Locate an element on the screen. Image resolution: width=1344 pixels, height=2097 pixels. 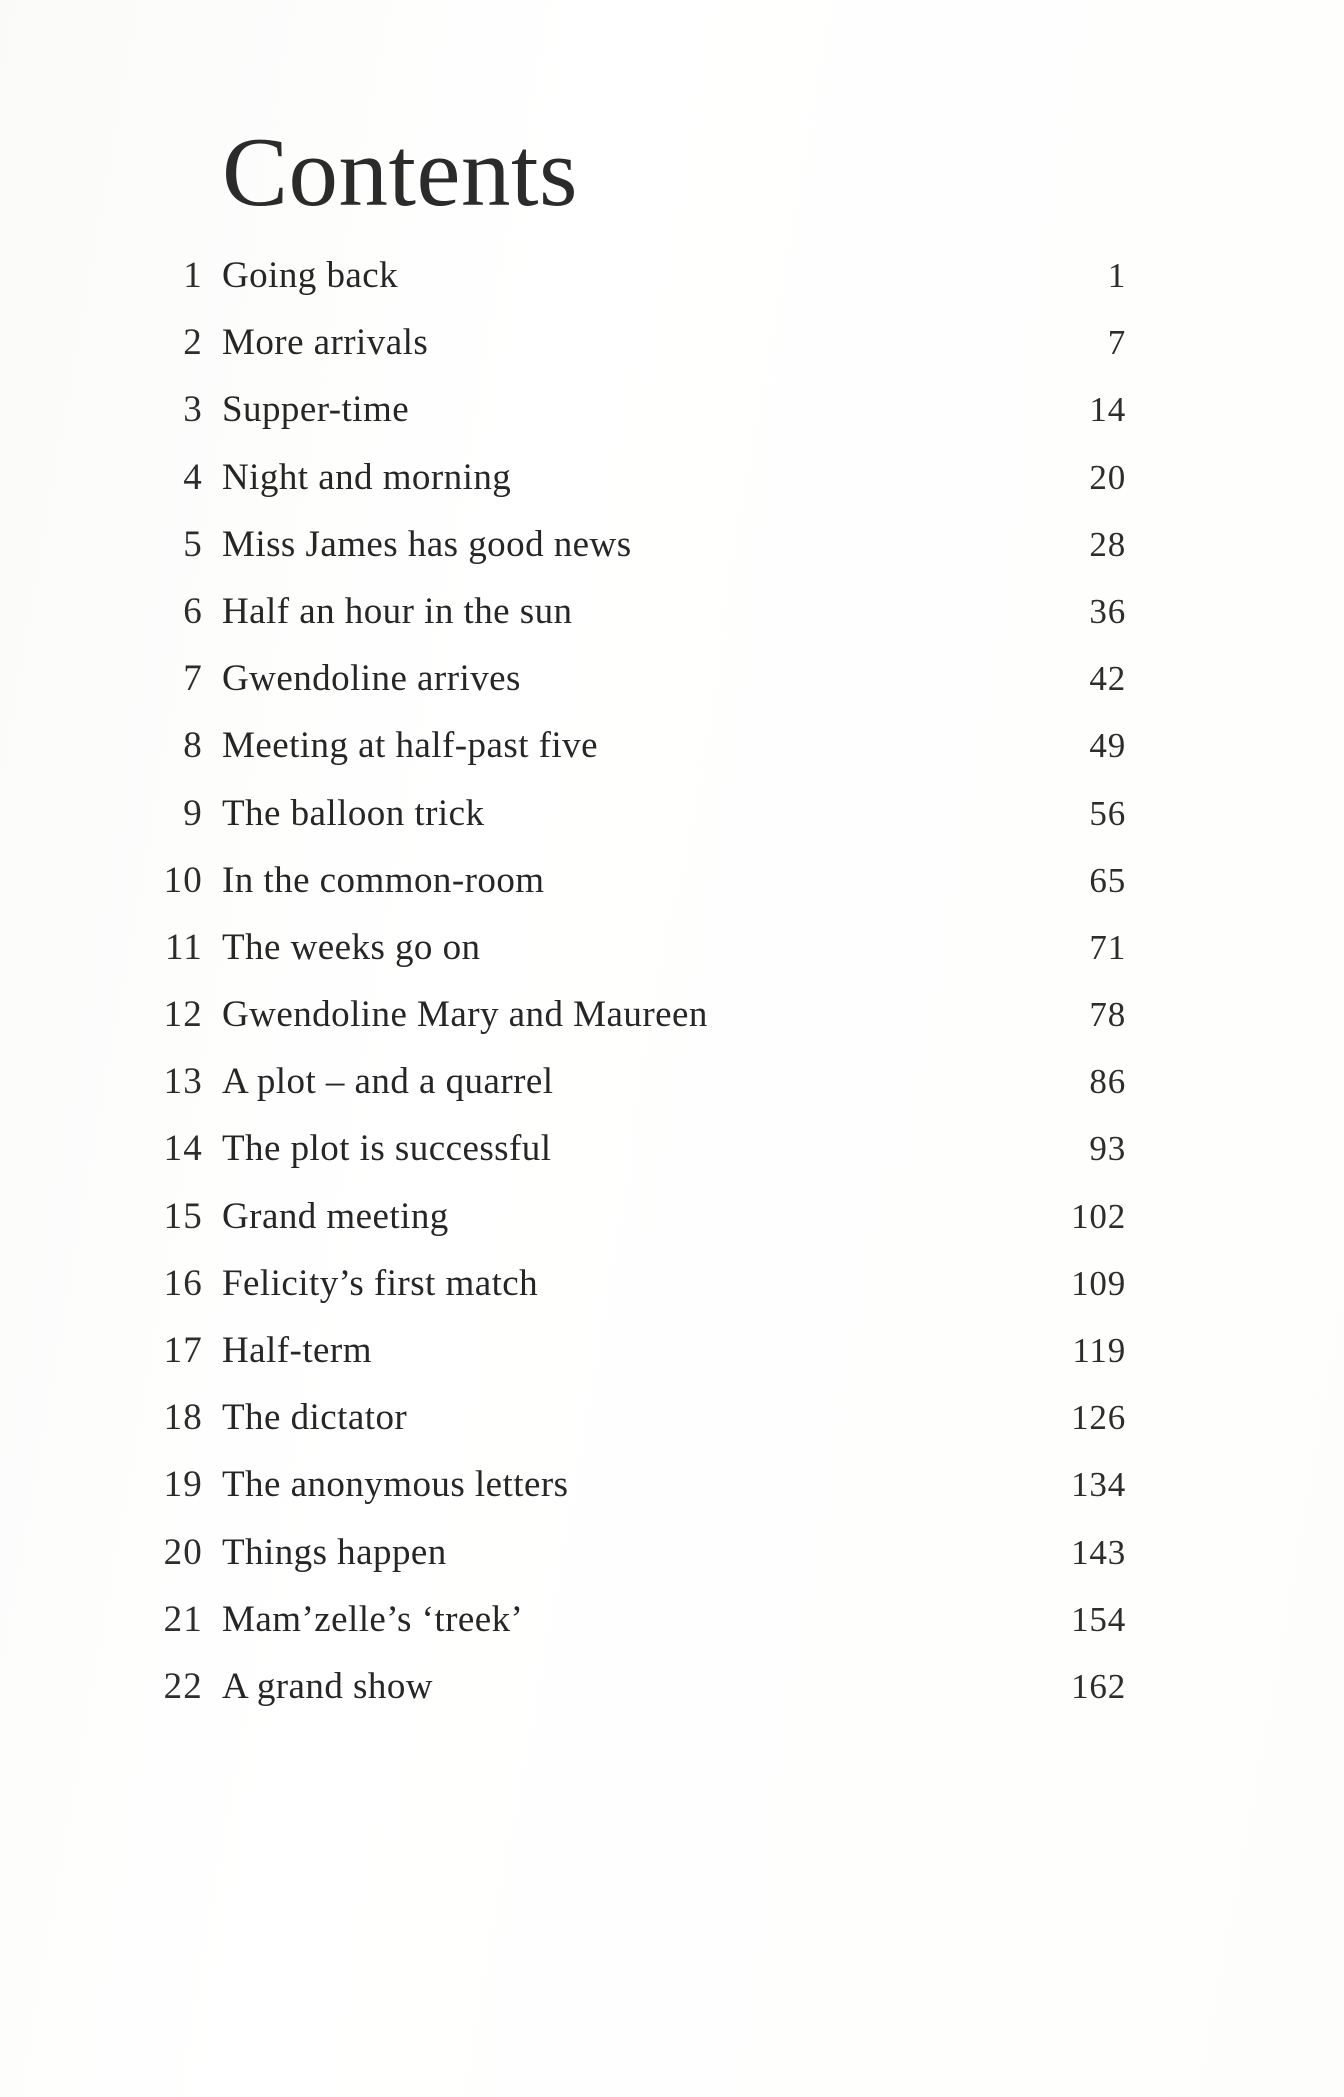
toc-chapter-title: The anonymous letters is located at coordinates (395, 1485).